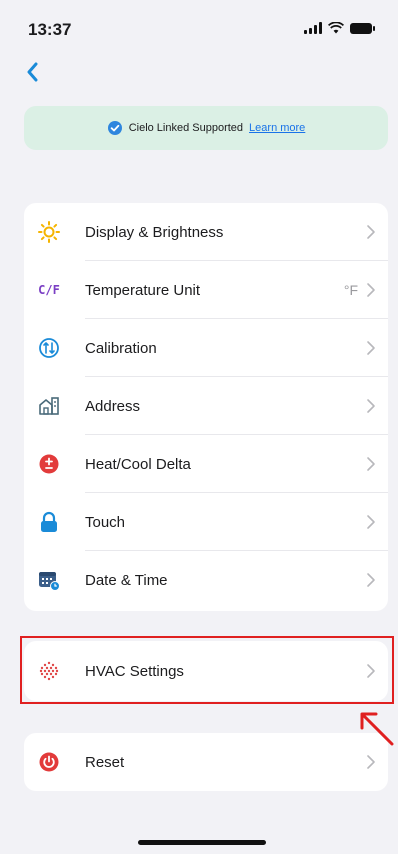 This screenshot has height=854, width=398. What do you see at coordinates (143, 290) in the screenshot?
I see `settings-row-label: Temperature Unit` at bounding box center [143, 290].